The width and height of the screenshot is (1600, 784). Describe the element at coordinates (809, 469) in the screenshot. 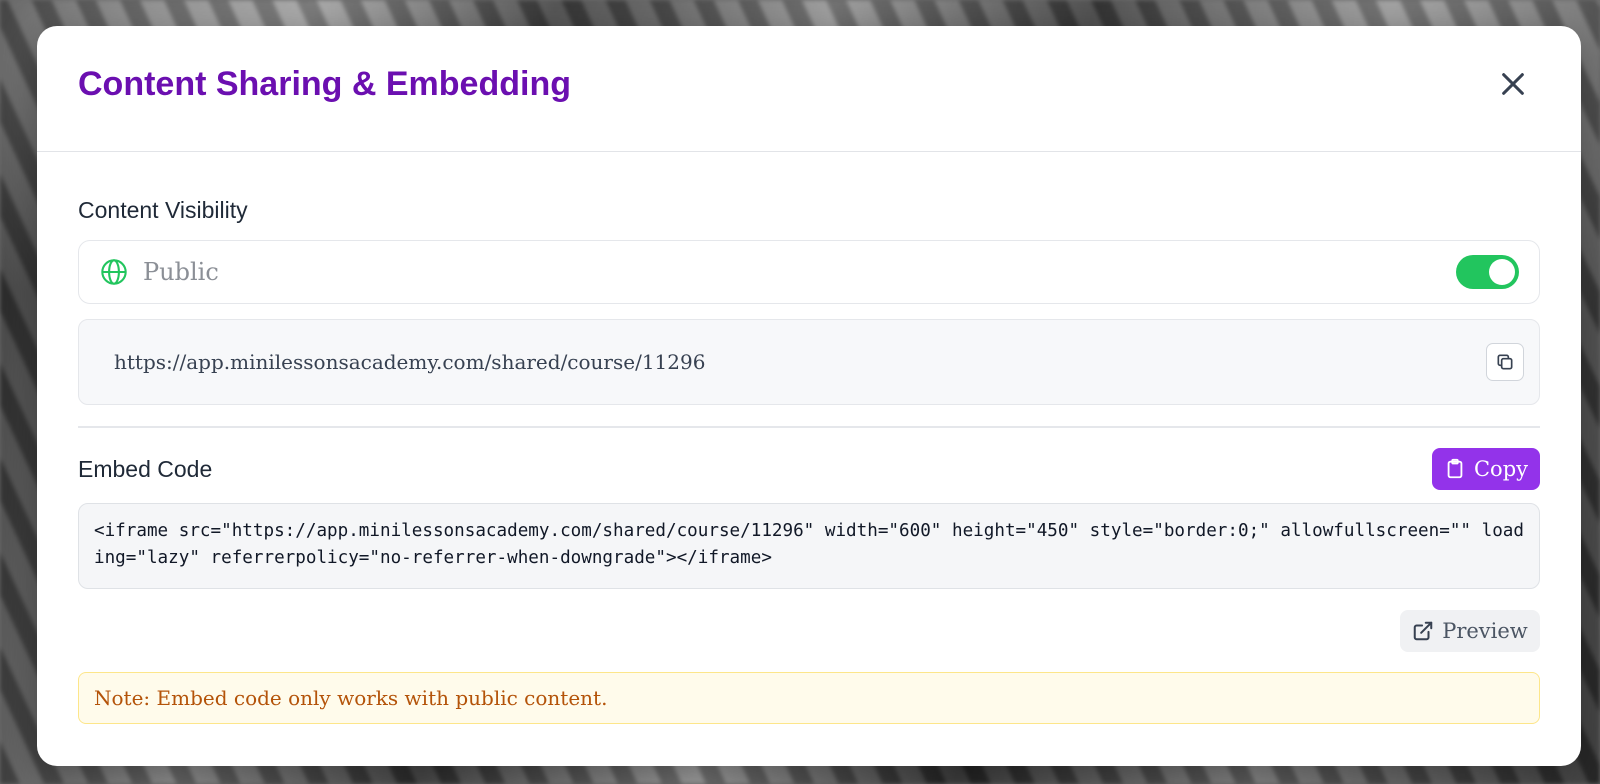

I see `embed-header: Embed Code Copy` at that location.